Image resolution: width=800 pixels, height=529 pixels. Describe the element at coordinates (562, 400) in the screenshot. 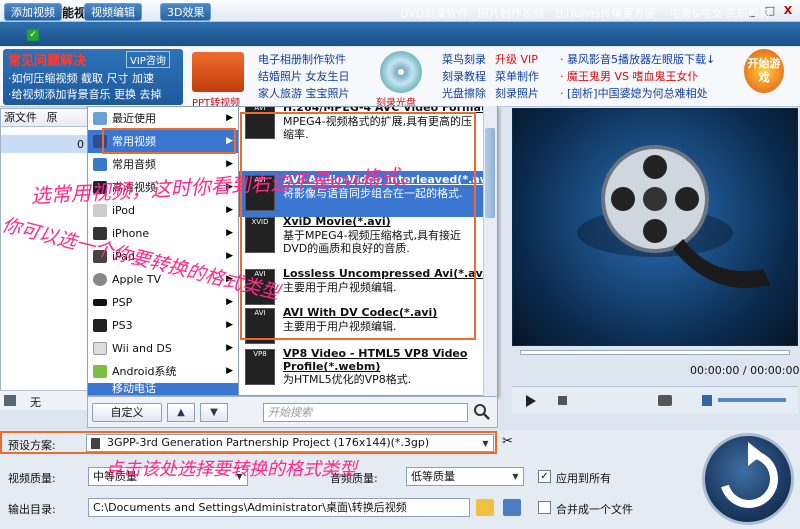

I see `stop-icon` at that location.